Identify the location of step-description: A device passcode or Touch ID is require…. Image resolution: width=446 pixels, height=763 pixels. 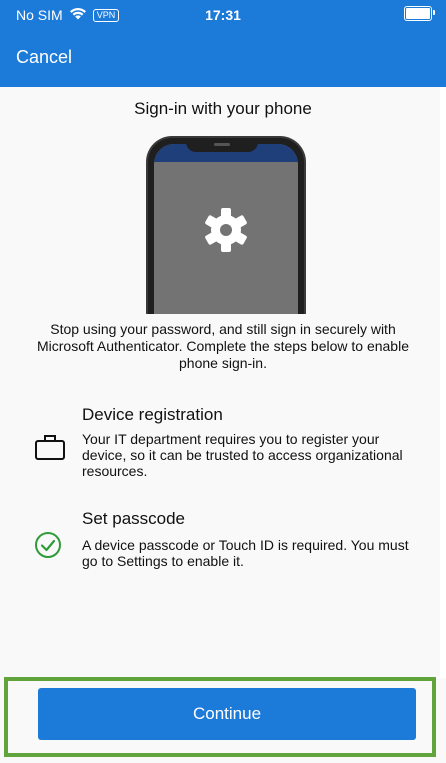
(245, 553).